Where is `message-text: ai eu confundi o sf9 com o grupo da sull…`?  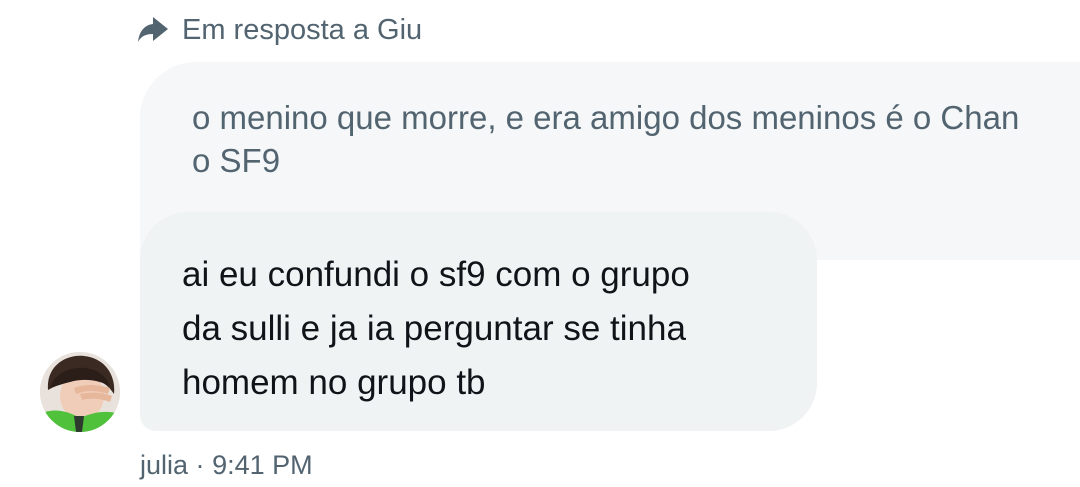 message-text: ai eu confundi o sf9 com o grupo da sull… is located at coordinates (436, 328).